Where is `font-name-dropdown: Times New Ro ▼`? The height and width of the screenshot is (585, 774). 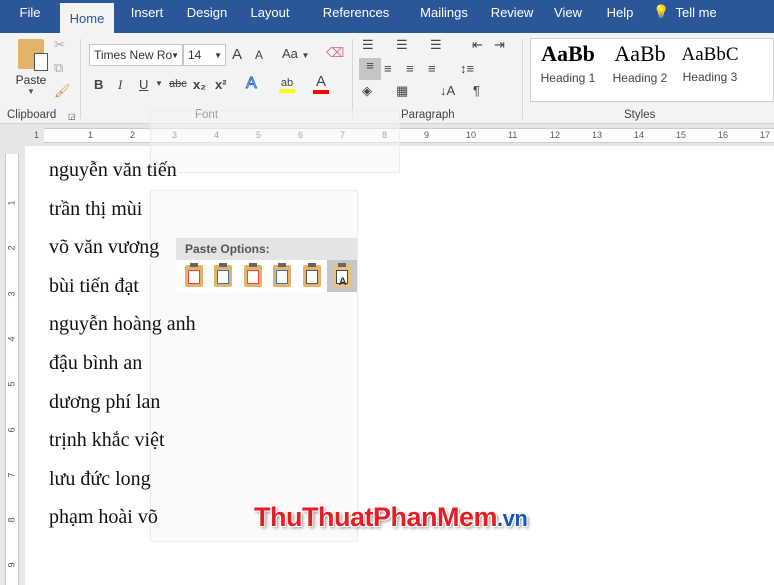 font-name-dropdown: Times New Ro ▼ is located at coordinates (136, 55).